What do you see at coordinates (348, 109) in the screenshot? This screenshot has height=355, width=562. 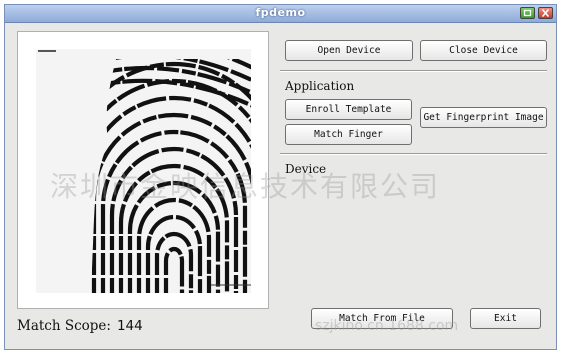 I see `enroll-template-button: Enroll Template` at bounding box center [348, 109].